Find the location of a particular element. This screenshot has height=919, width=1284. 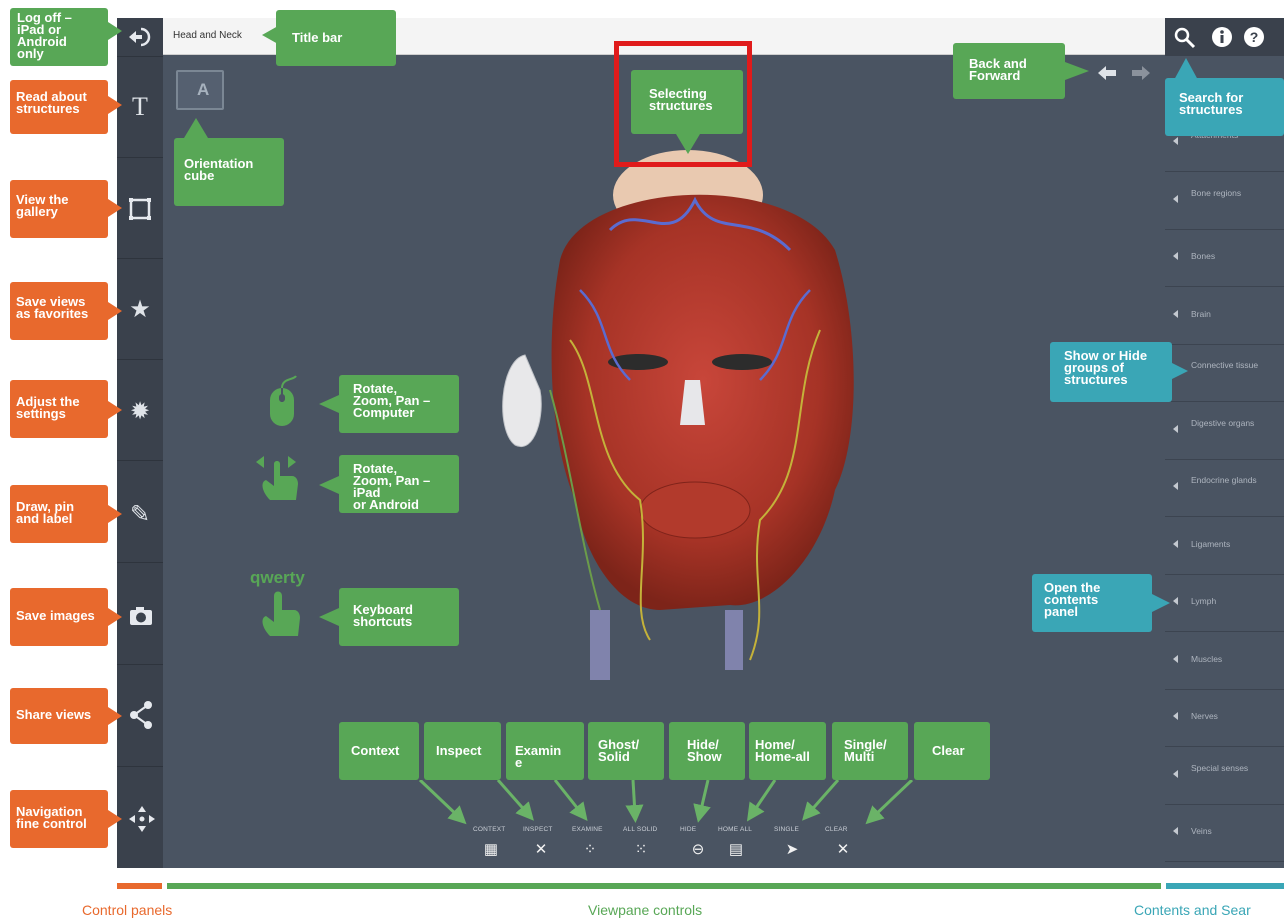

gear-settings-icon: ✹ is located at coordinates (140, 411).